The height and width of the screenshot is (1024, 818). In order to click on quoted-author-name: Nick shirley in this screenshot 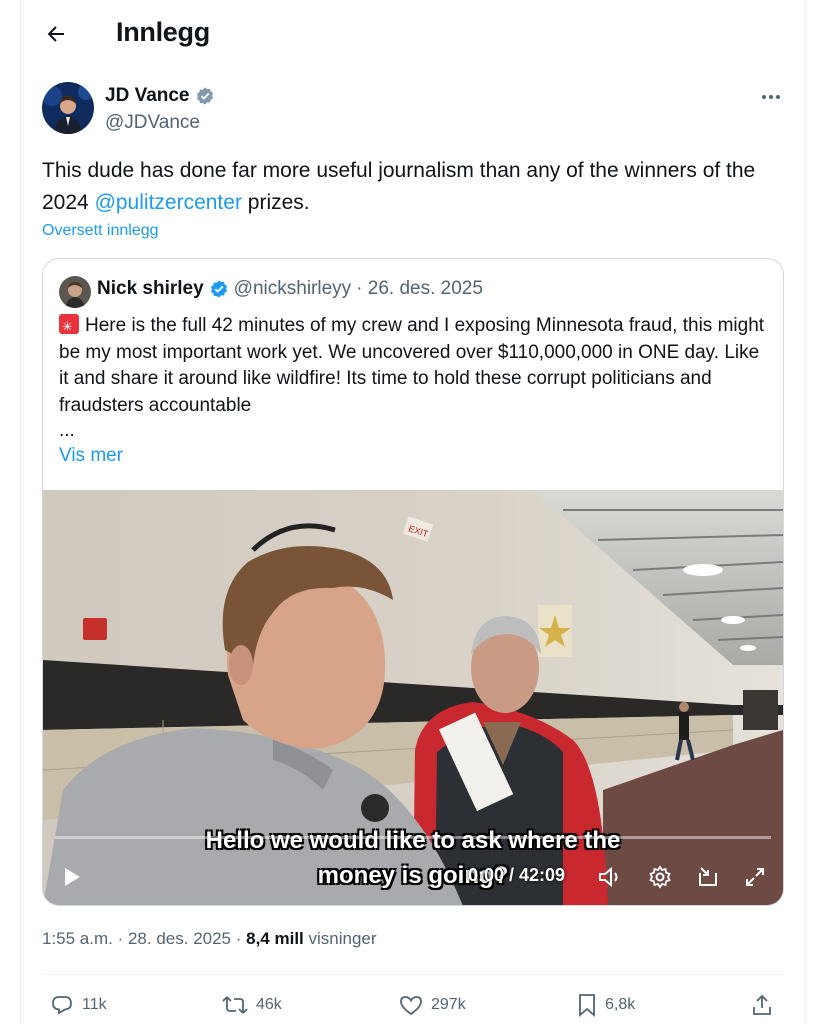, I will do `click(150, 289)`.